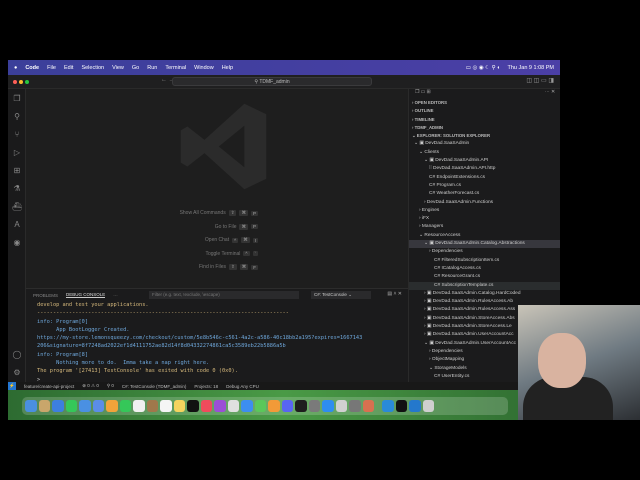 The image size is (640, 480). Describe the element at coordinates (484, 227) in the screenshot. I see `tree-item: › Managers` at that location.